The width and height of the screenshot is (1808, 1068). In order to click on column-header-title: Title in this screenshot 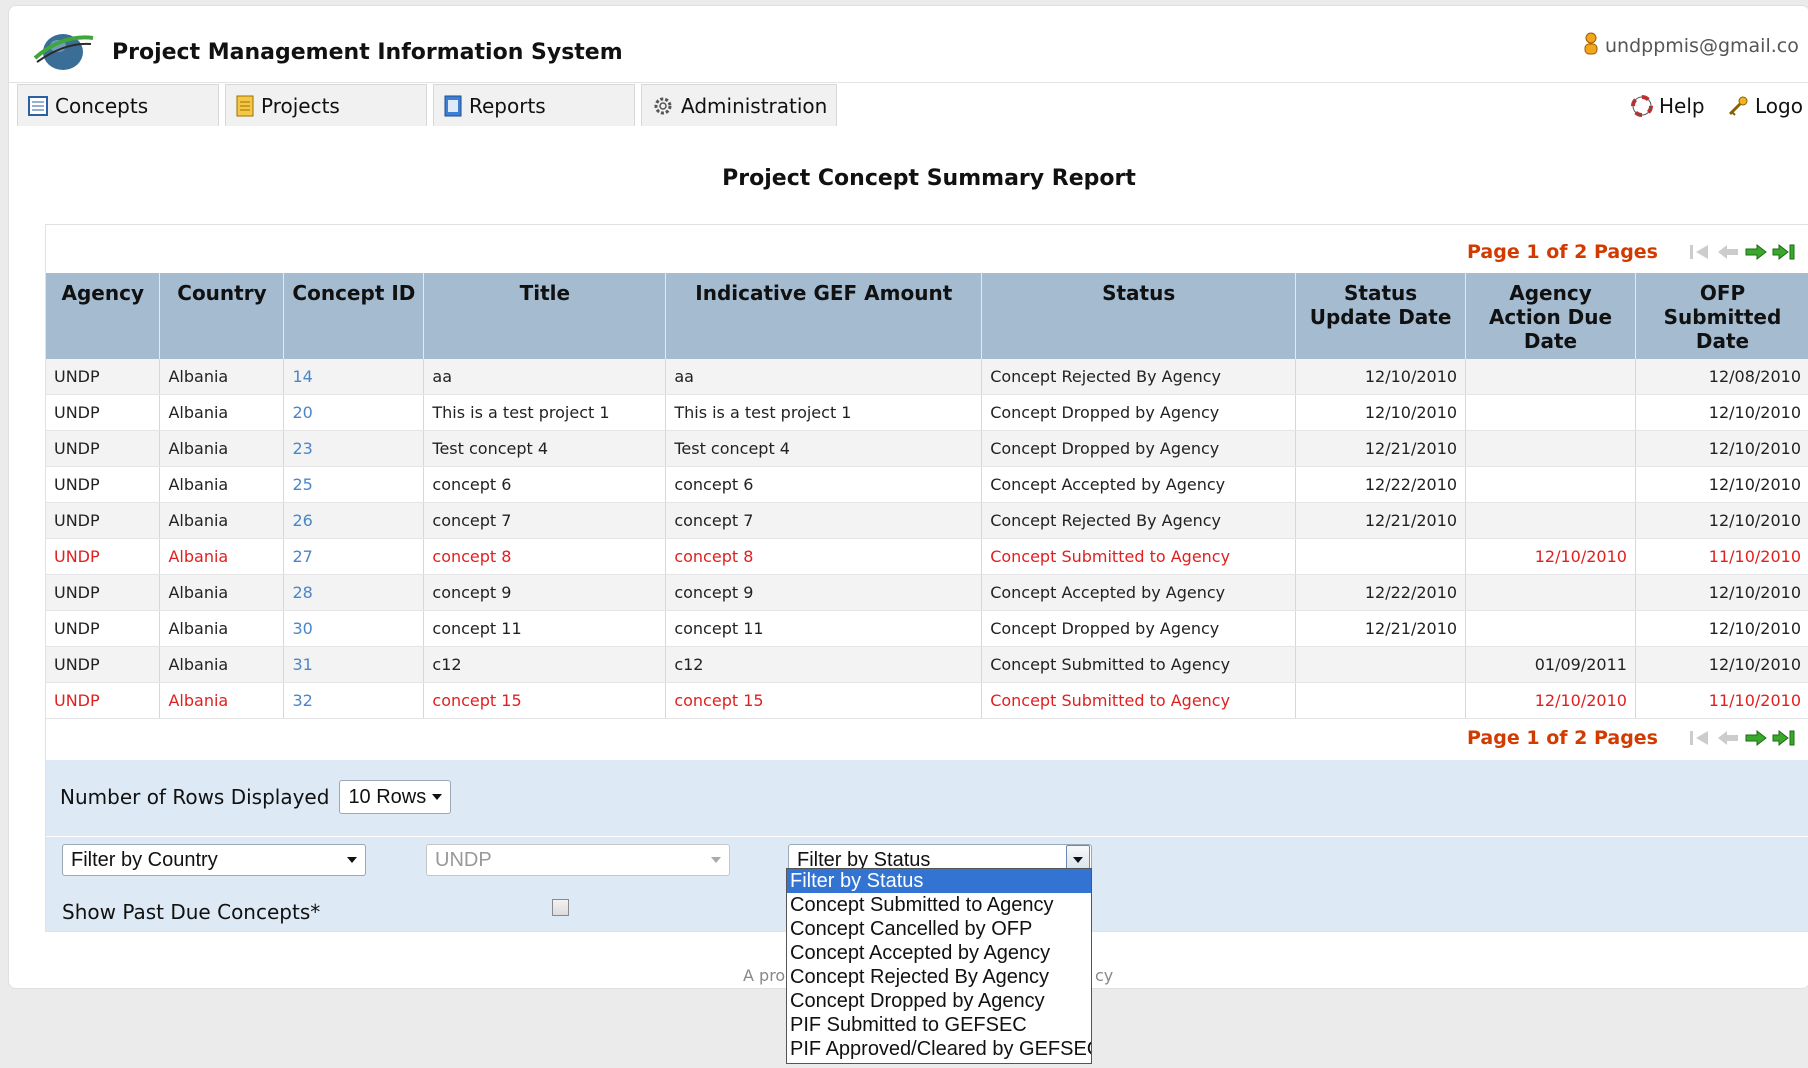, I will do `click(545, 316)`.